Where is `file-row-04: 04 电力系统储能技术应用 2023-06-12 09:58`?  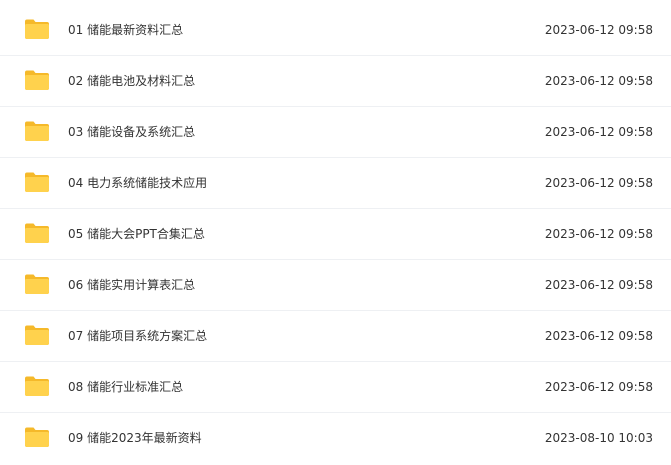 file-row-04: 04 电力系统储能技术应用 2023-06-12 09:58 is located at coordinates (335, 183).